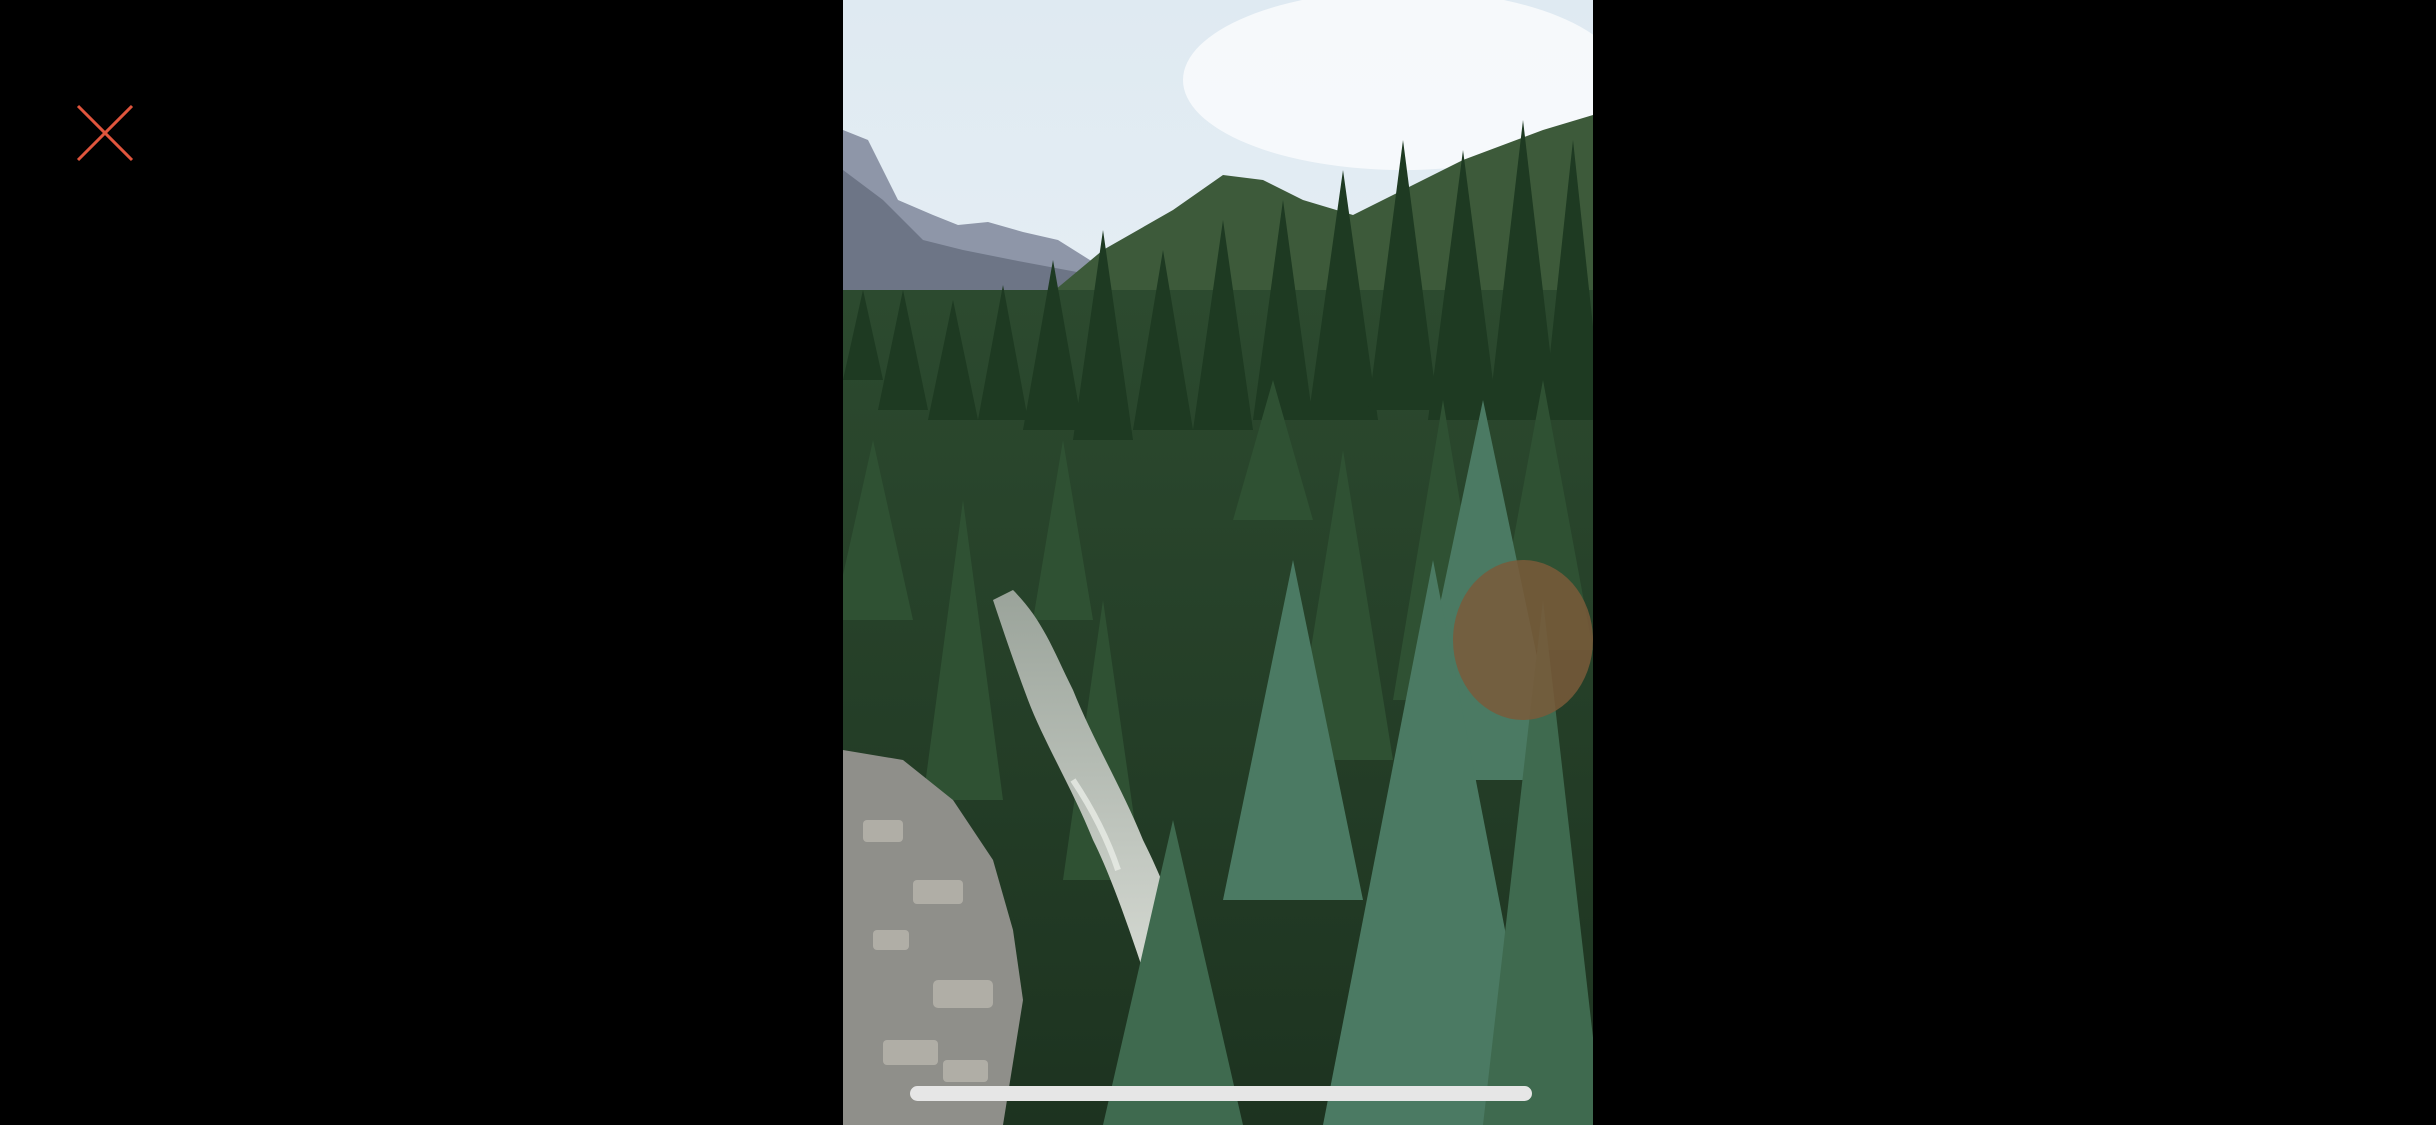 The height and width of the screenshot is (1125, 2436). I want to click on close-icon, so click(105, 133).